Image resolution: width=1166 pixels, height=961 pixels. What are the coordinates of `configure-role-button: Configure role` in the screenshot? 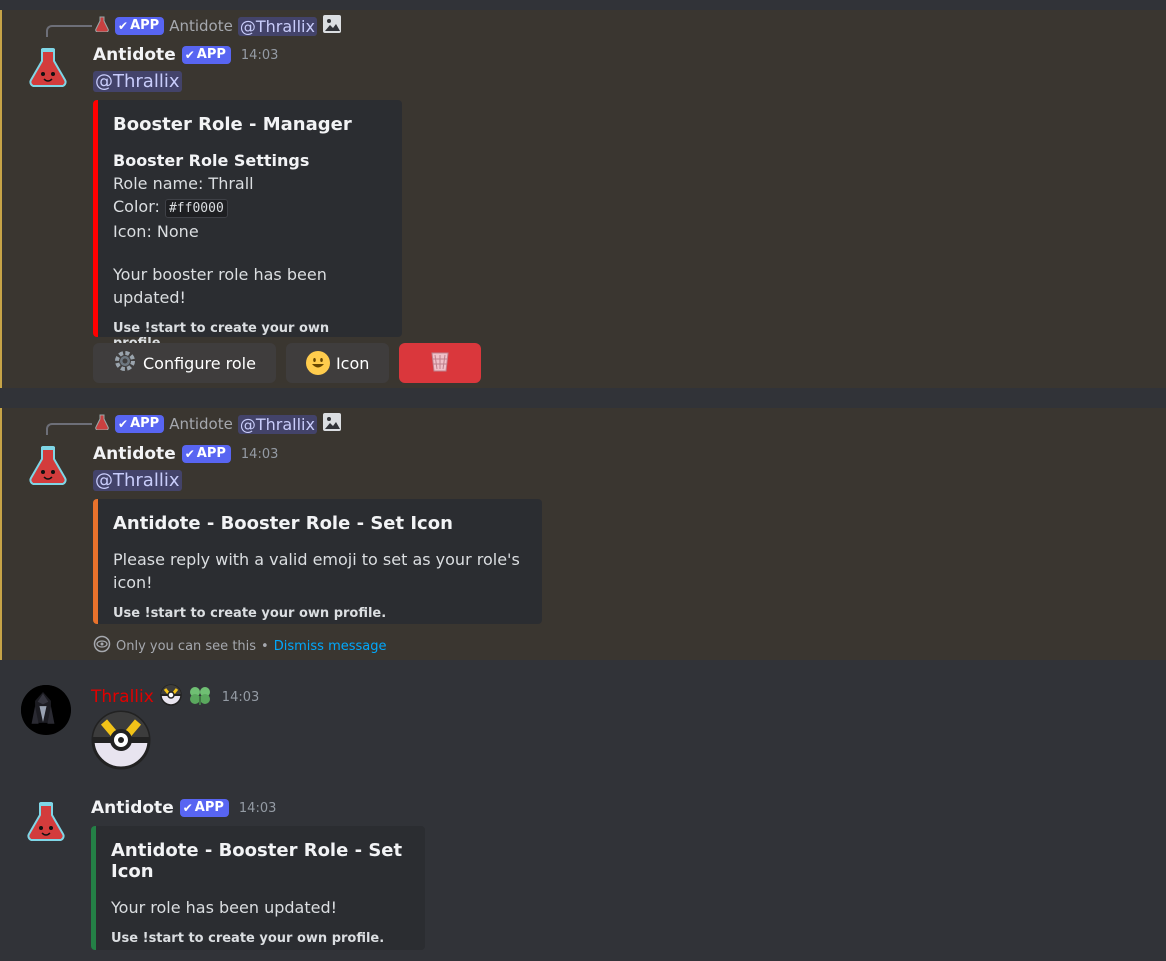 It's located at (184, 363).